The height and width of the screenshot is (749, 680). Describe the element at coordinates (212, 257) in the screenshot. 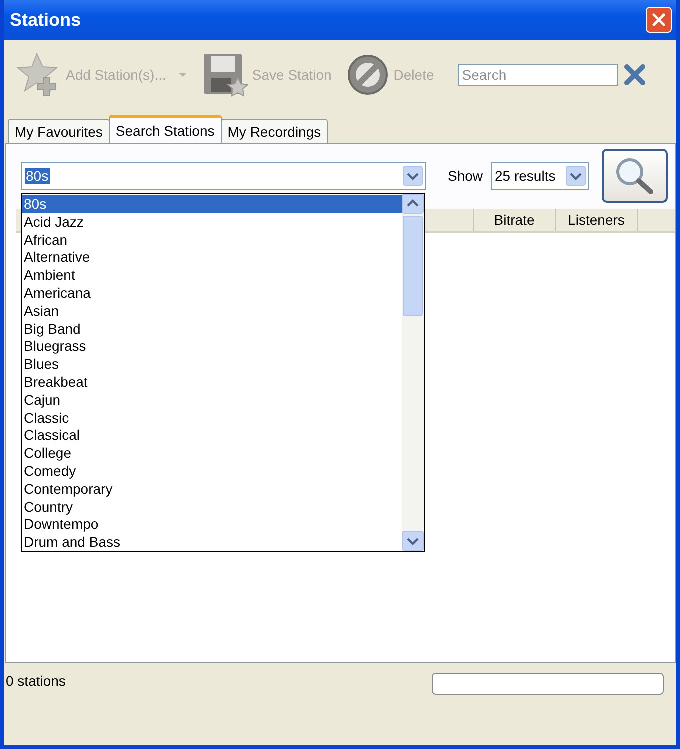

I see `list-item: Alternative` at that location.